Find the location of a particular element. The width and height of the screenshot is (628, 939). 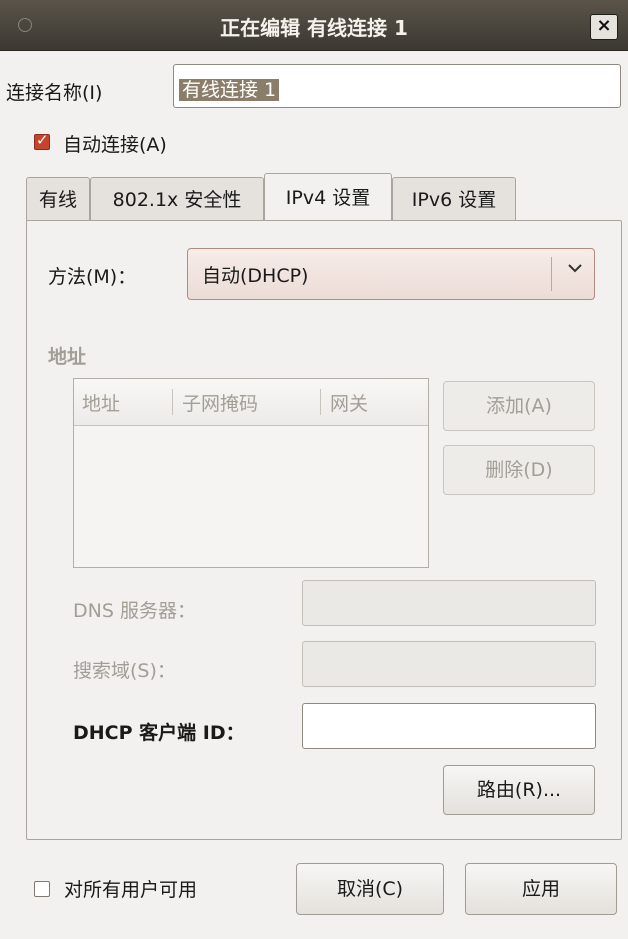

cancel-button: 取消(C) is located at coordinates (370, 889).